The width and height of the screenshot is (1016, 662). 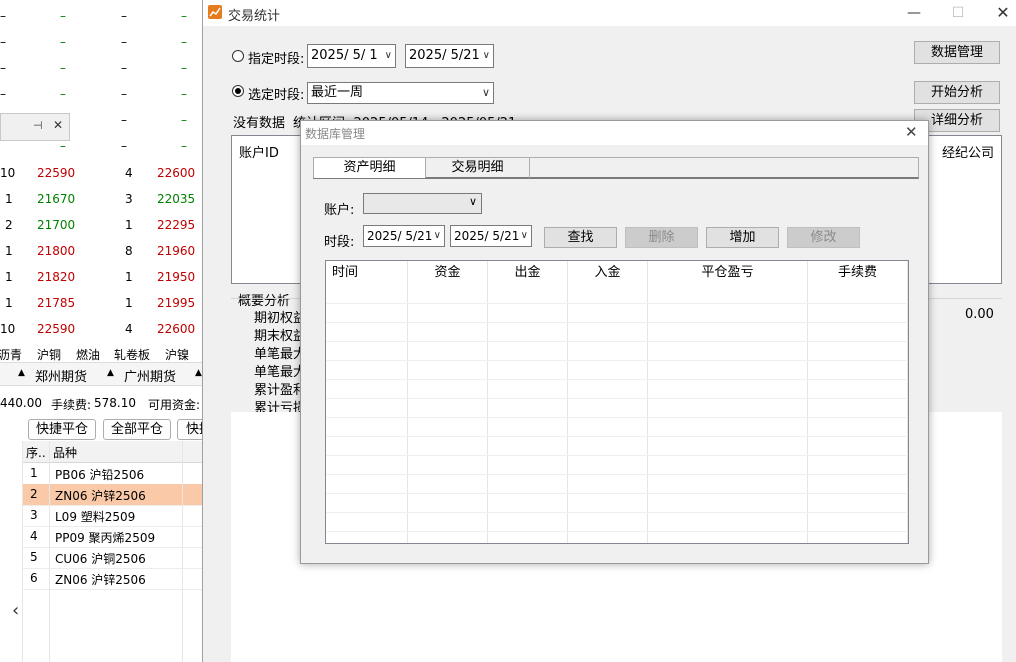 What do you see at coordinates (8, 329) in the screenshot?
I see `quote-cell: 10` at bounding box center [8, 329].